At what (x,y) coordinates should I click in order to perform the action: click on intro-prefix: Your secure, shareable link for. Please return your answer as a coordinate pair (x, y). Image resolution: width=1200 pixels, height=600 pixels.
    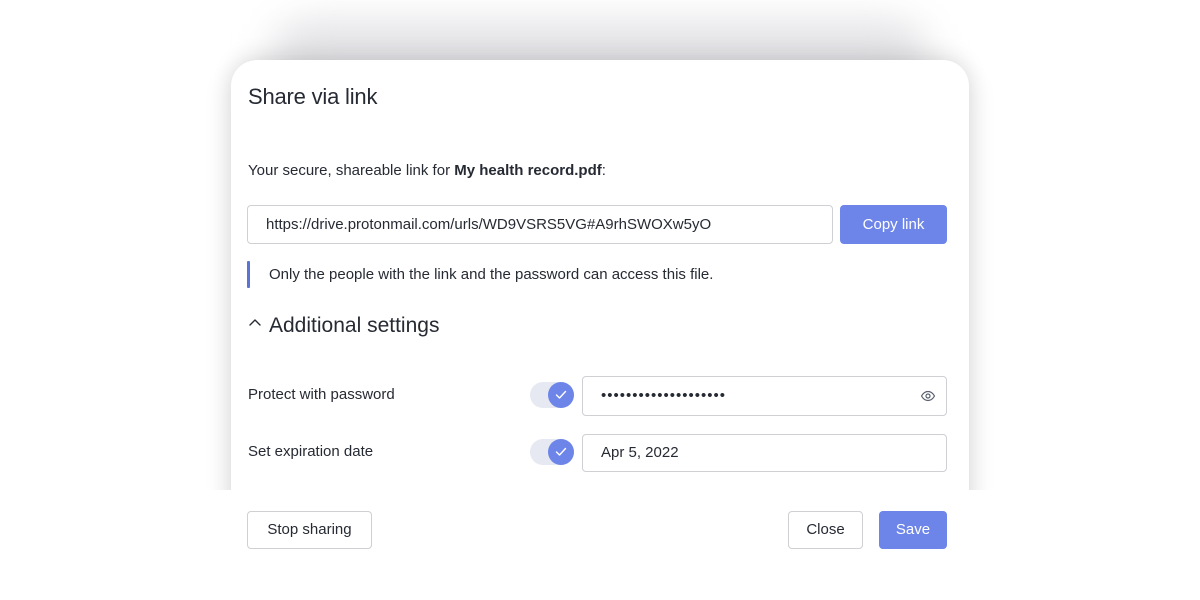
    Looking at the image, I should click on (351, 170).